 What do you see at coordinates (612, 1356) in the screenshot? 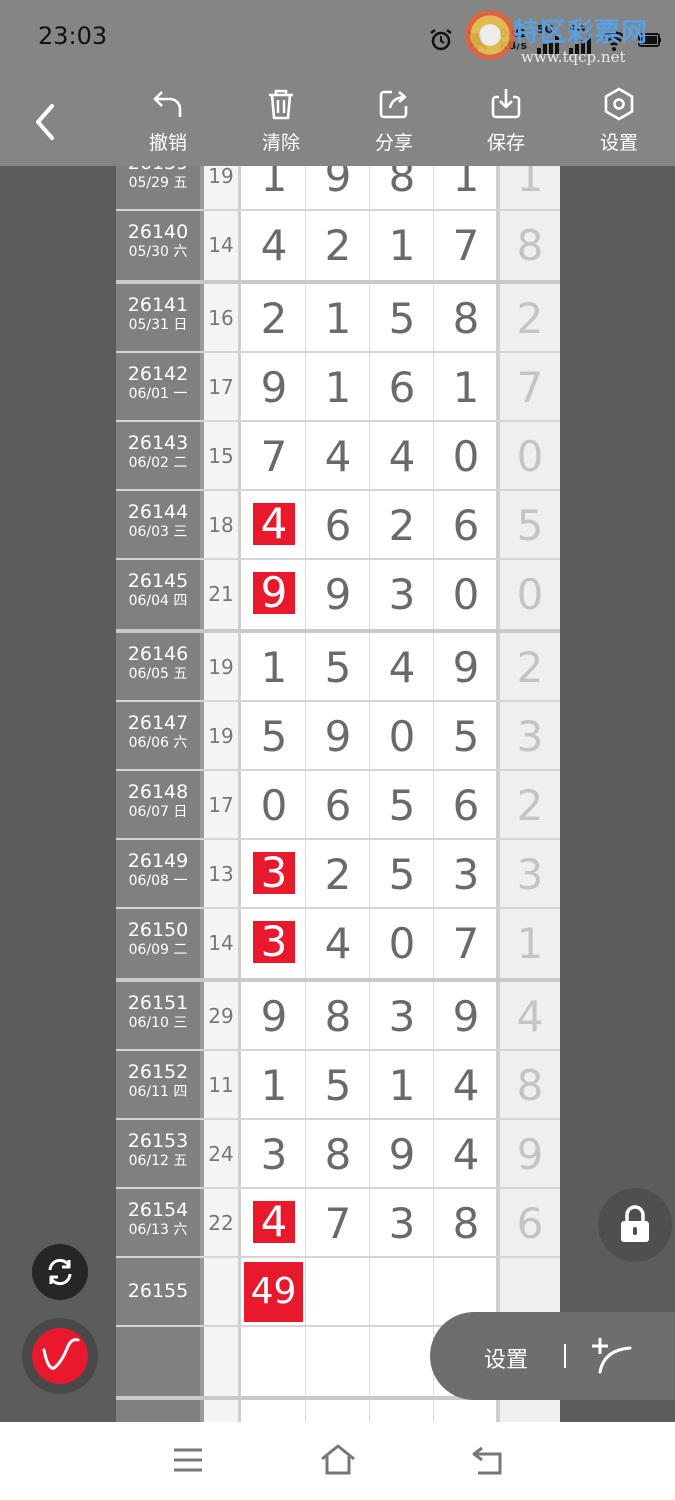
I see `add-curve-icon` at bounding box center [612, 1356].